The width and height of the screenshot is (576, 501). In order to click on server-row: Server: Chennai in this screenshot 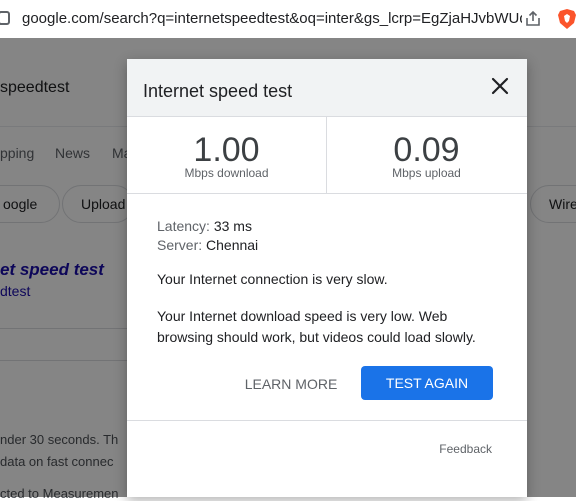, I will do `click(207, 245)`.